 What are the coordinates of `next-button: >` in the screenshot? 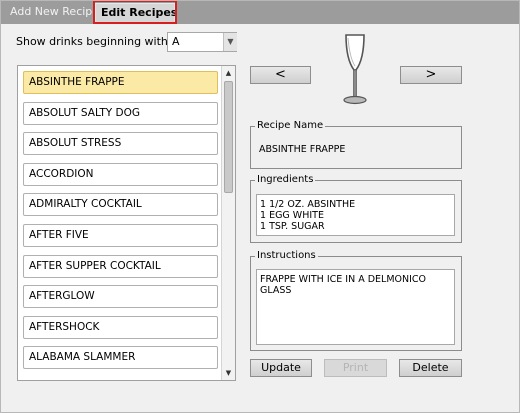 It's located at (431, 75).